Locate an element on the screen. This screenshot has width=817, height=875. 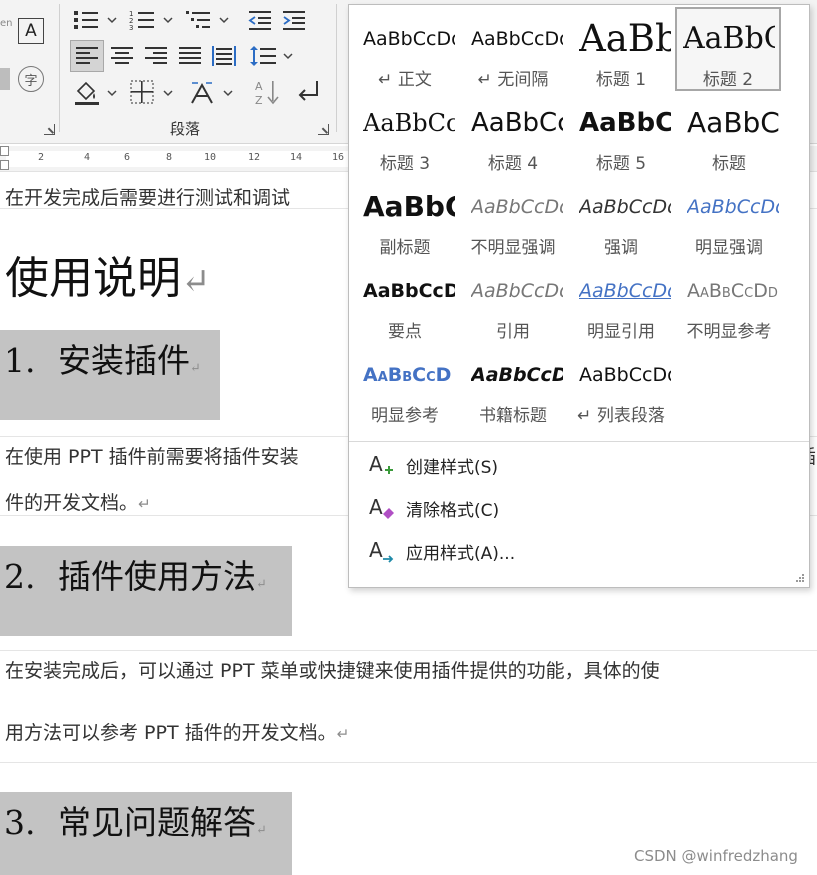
align-left-icon is located at coordinates (87, 55).